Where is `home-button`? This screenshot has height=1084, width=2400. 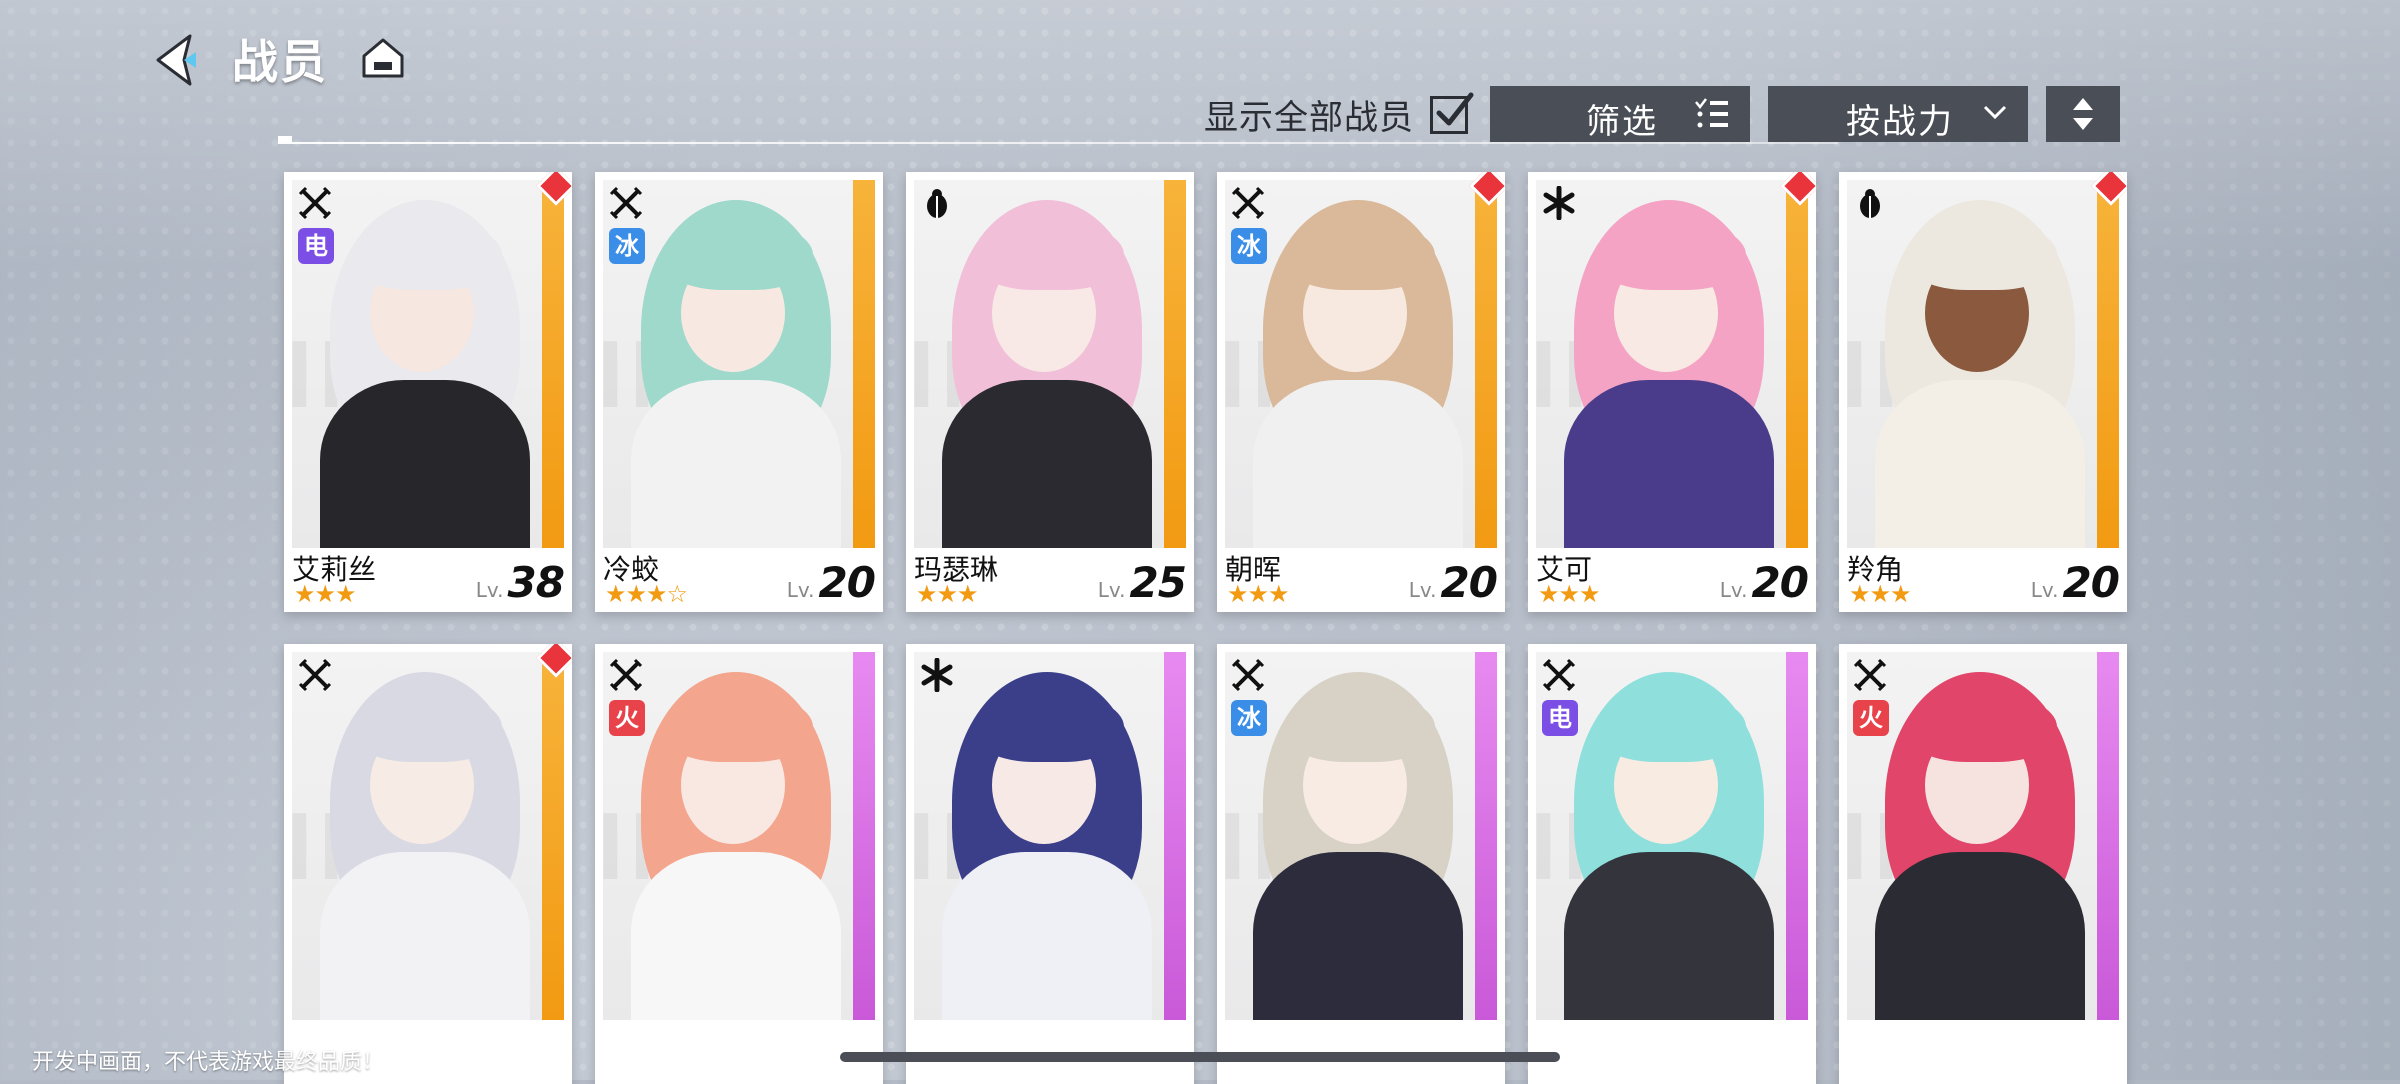
home-button is located at coordinates (383, 57).